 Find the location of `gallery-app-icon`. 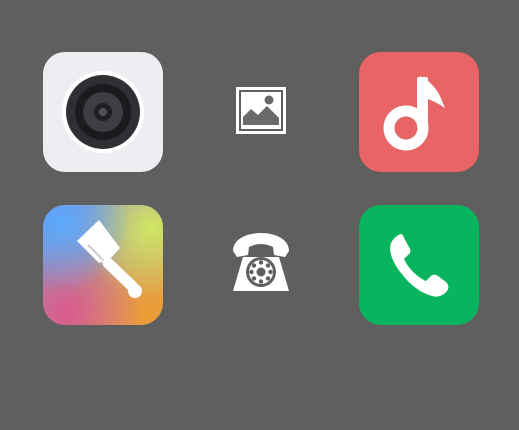

gallery-app-icon is located at coordinates (261, 110).